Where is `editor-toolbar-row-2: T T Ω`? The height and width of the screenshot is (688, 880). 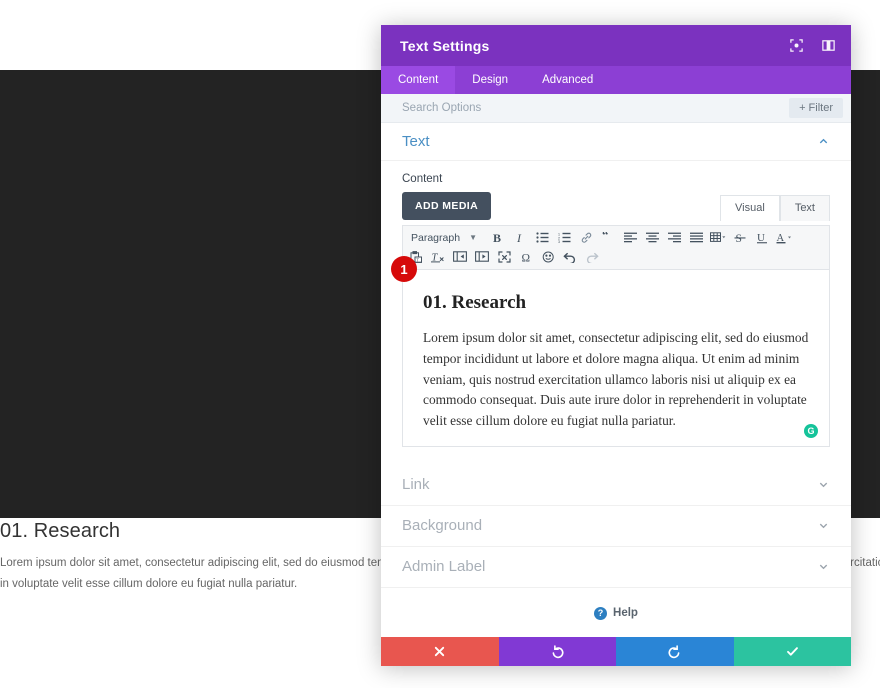
editor-toolbar-row-2: T T Ω is located at coordinates (616, 256).